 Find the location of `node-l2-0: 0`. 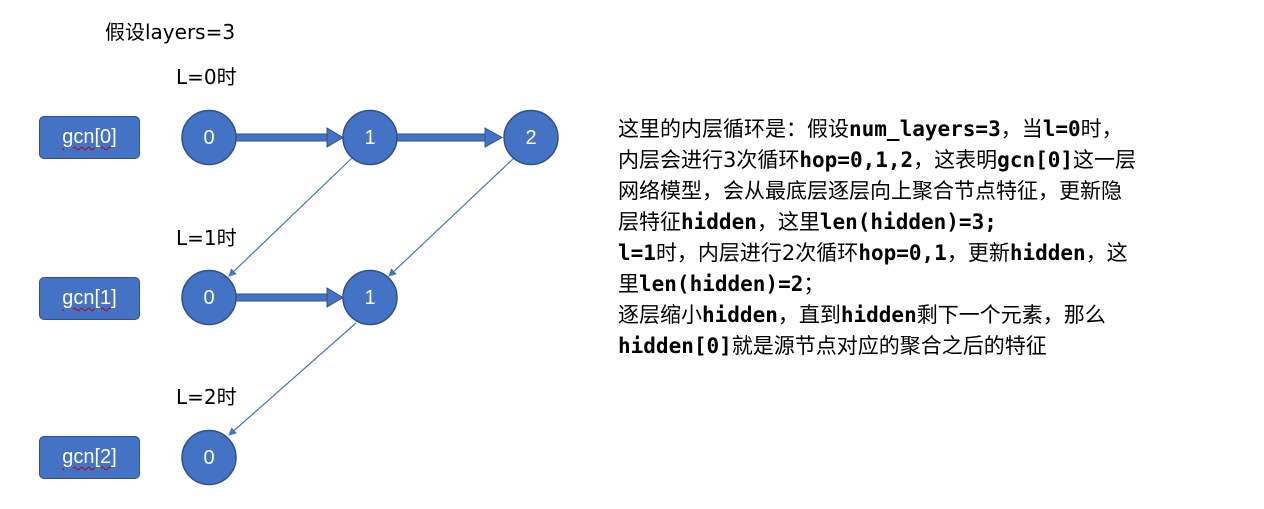

node-l2-0: 0 is located at coordinates (209, 457).